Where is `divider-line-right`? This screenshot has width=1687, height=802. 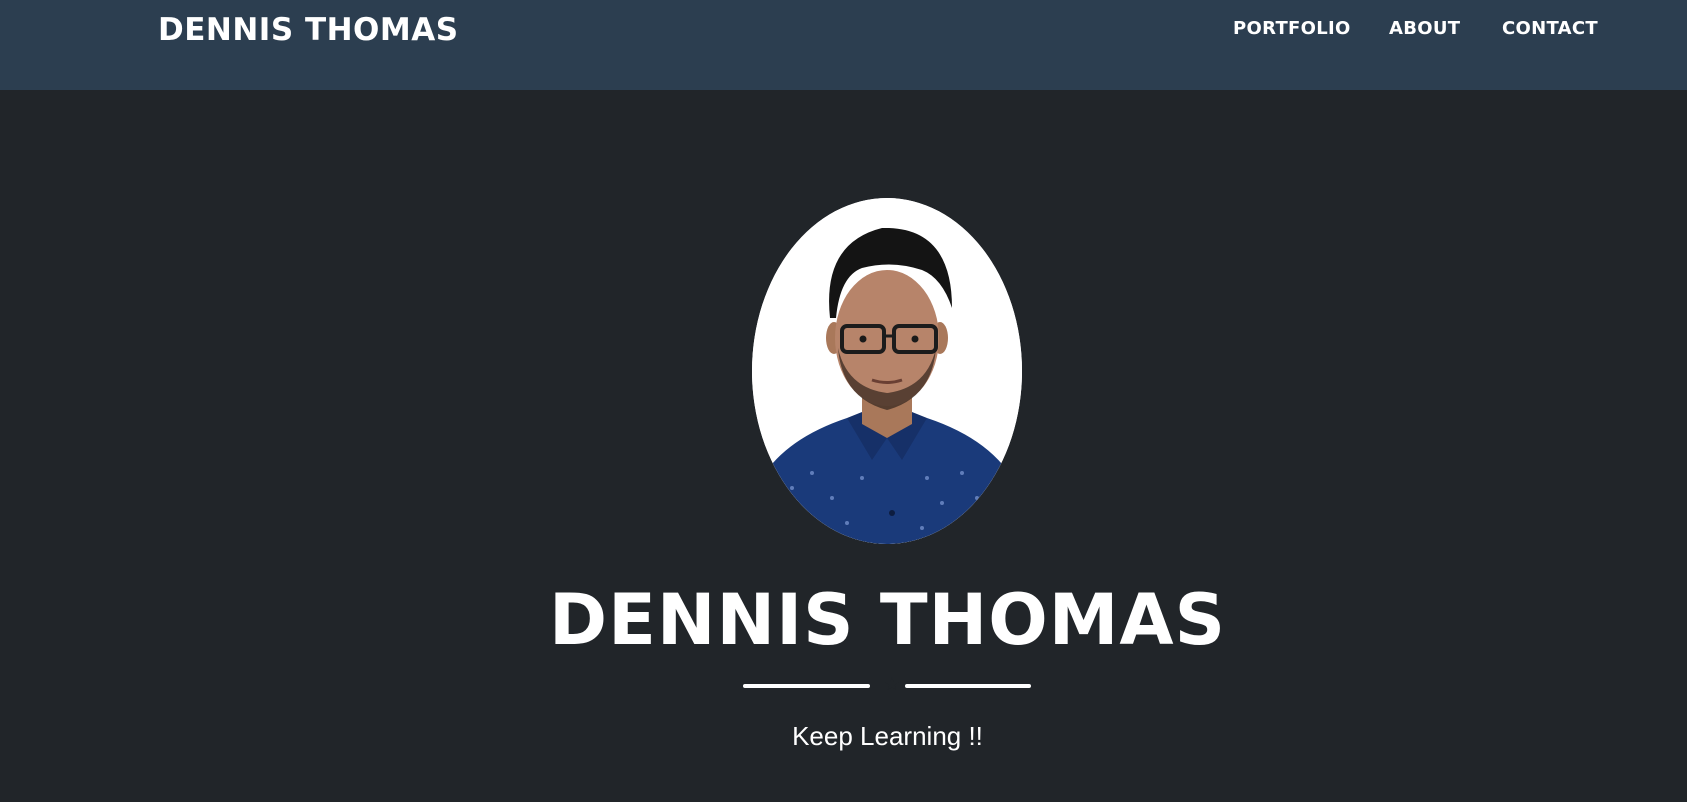 divider-line-right is located at coordinates (968, 686).